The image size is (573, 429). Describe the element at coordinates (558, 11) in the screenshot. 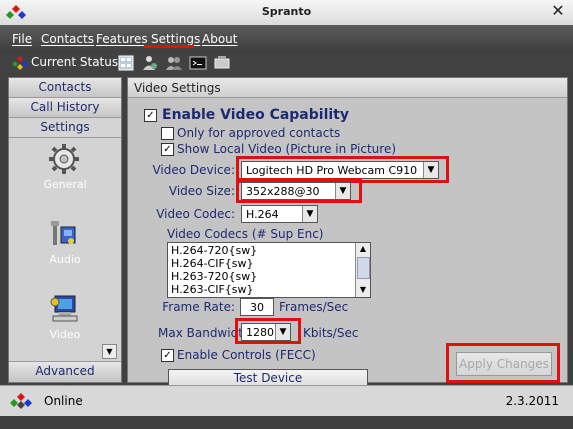

I see `close-icon: ✕` at that location.